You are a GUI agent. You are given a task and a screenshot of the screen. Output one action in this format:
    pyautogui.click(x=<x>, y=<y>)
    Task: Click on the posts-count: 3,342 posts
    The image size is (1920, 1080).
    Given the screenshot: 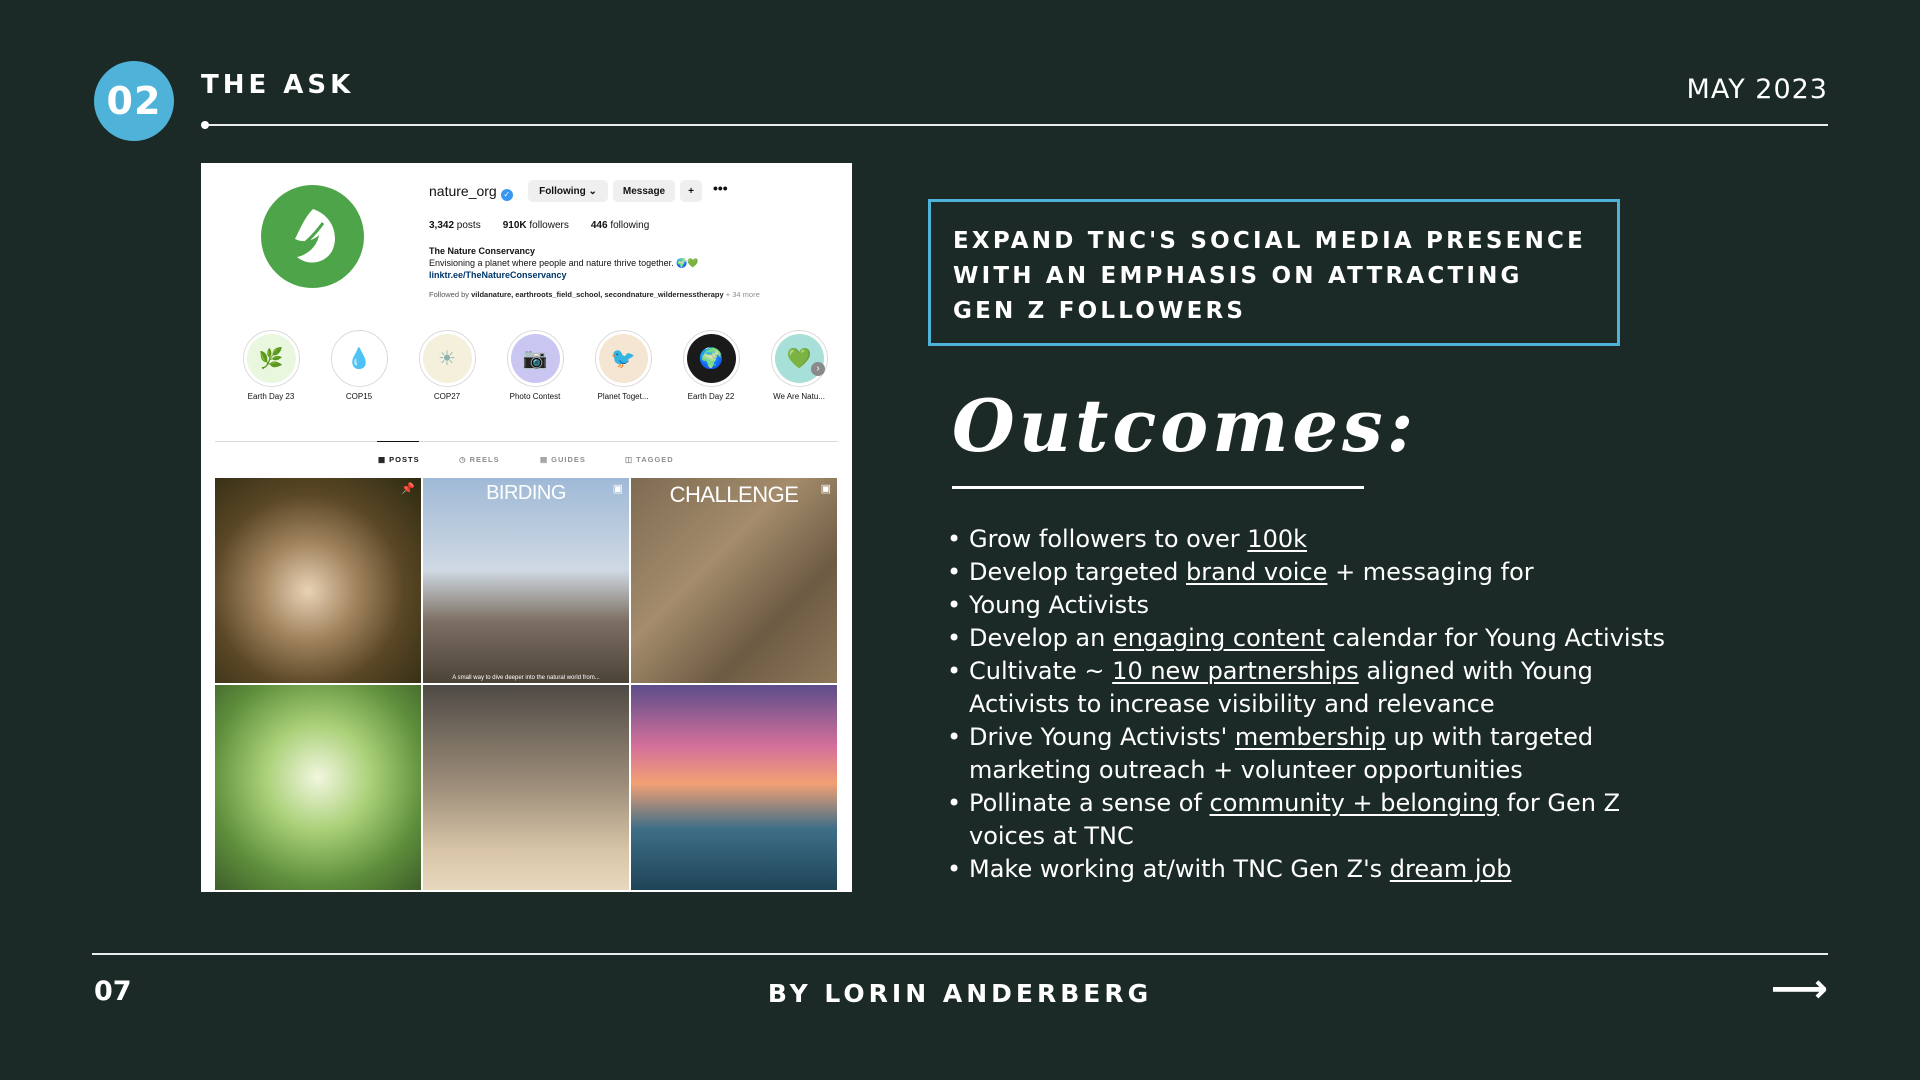 What is the action you would take?
    pyautogui.click(x=455, y=225)
    